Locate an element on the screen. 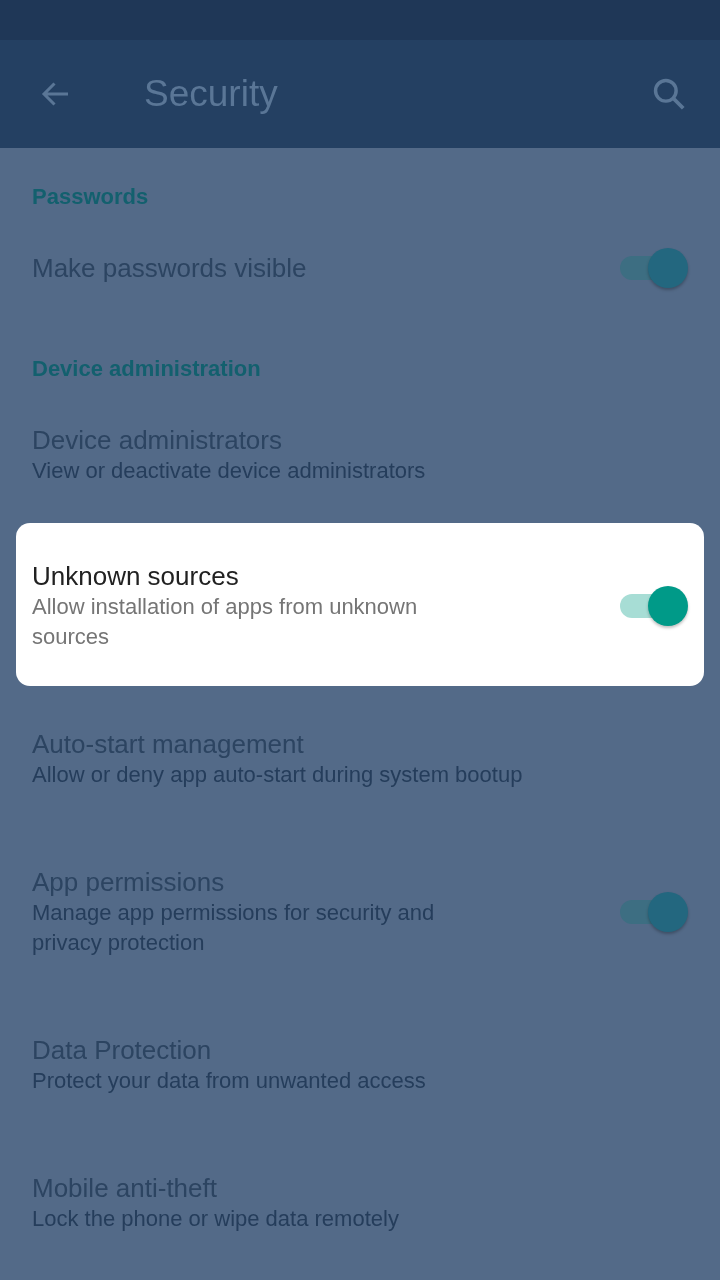  section-header: Passwords is located at coordinates (90, 196).